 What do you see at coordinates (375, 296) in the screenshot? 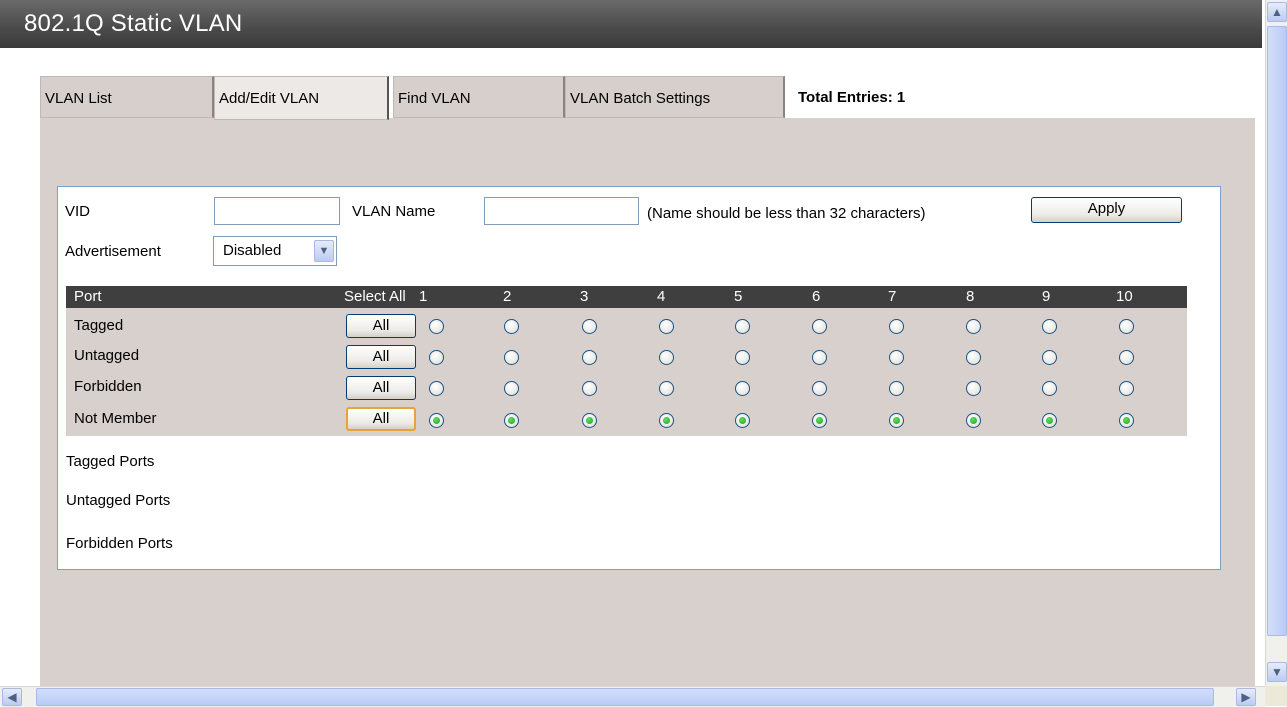
I see `select-all-header: Select All` at bounding box center [375, 296].